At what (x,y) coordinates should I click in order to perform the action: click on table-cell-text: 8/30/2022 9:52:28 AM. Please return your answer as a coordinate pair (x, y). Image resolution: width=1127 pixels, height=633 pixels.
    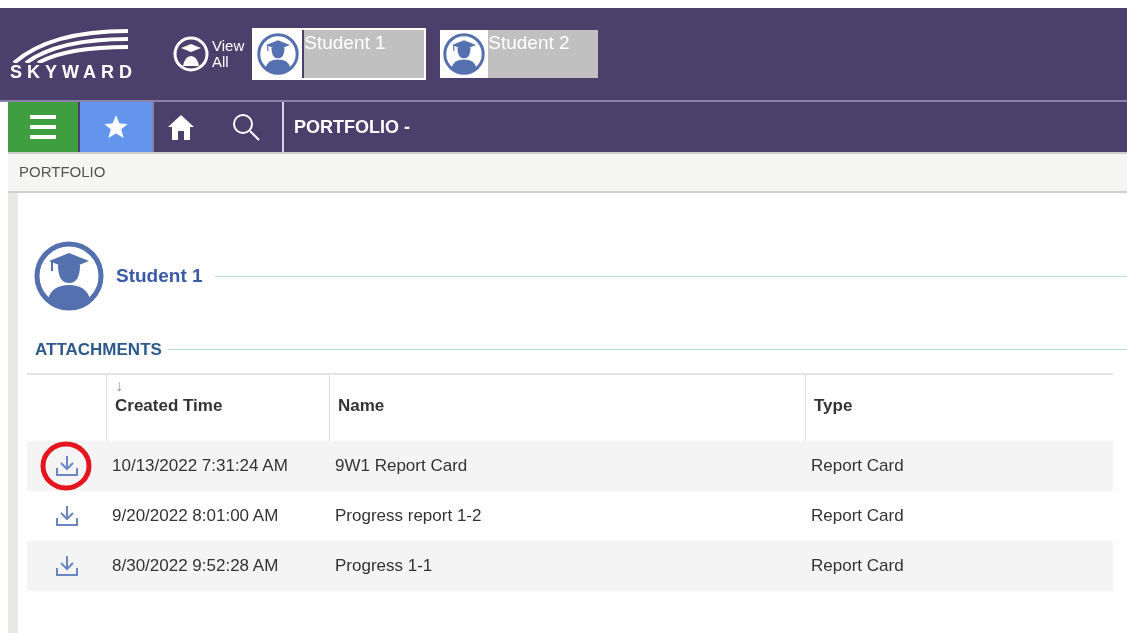
    Looking at the image, I should click on (195, 565).